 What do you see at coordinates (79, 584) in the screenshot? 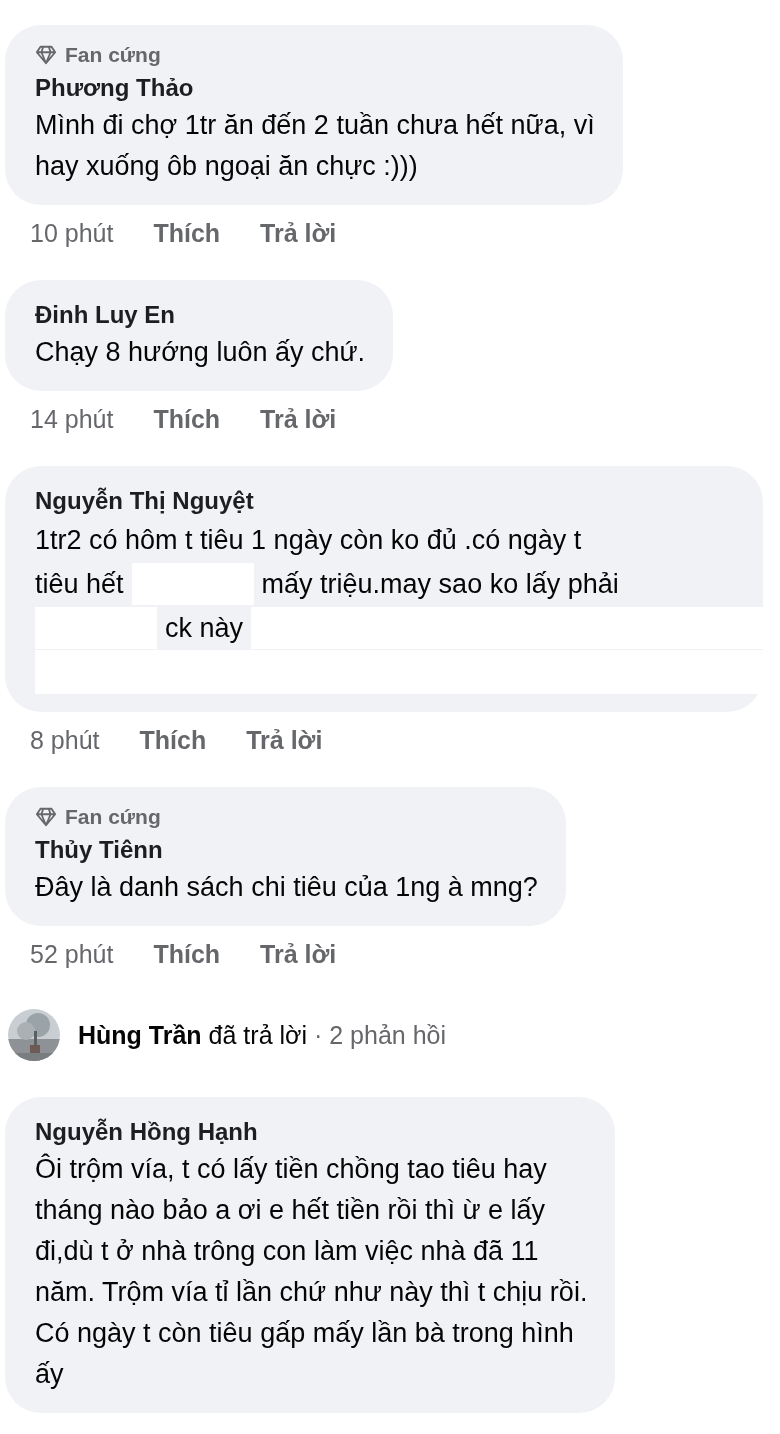
I see `comment-text: tiêu hết` at bounding box center [79, 584].